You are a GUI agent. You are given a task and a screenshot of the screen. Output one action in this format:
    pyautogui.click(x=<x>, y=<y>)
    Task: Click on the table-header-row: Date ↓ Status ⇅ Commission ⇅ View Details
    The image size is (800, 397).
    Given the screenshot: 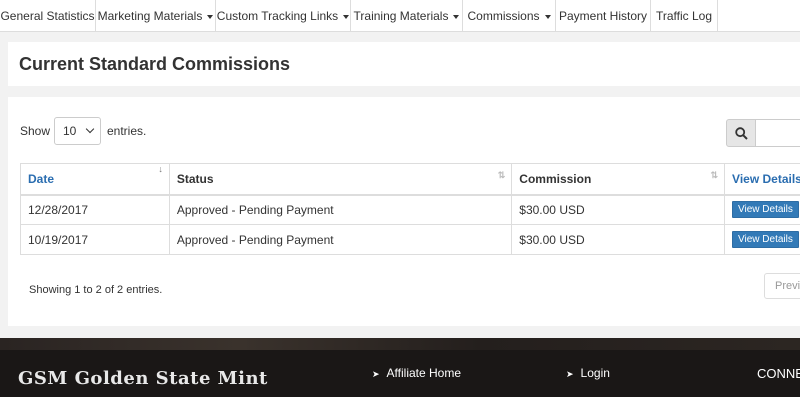 What is the action you would take?
    pyautogui.click(x=410, y=179)
    